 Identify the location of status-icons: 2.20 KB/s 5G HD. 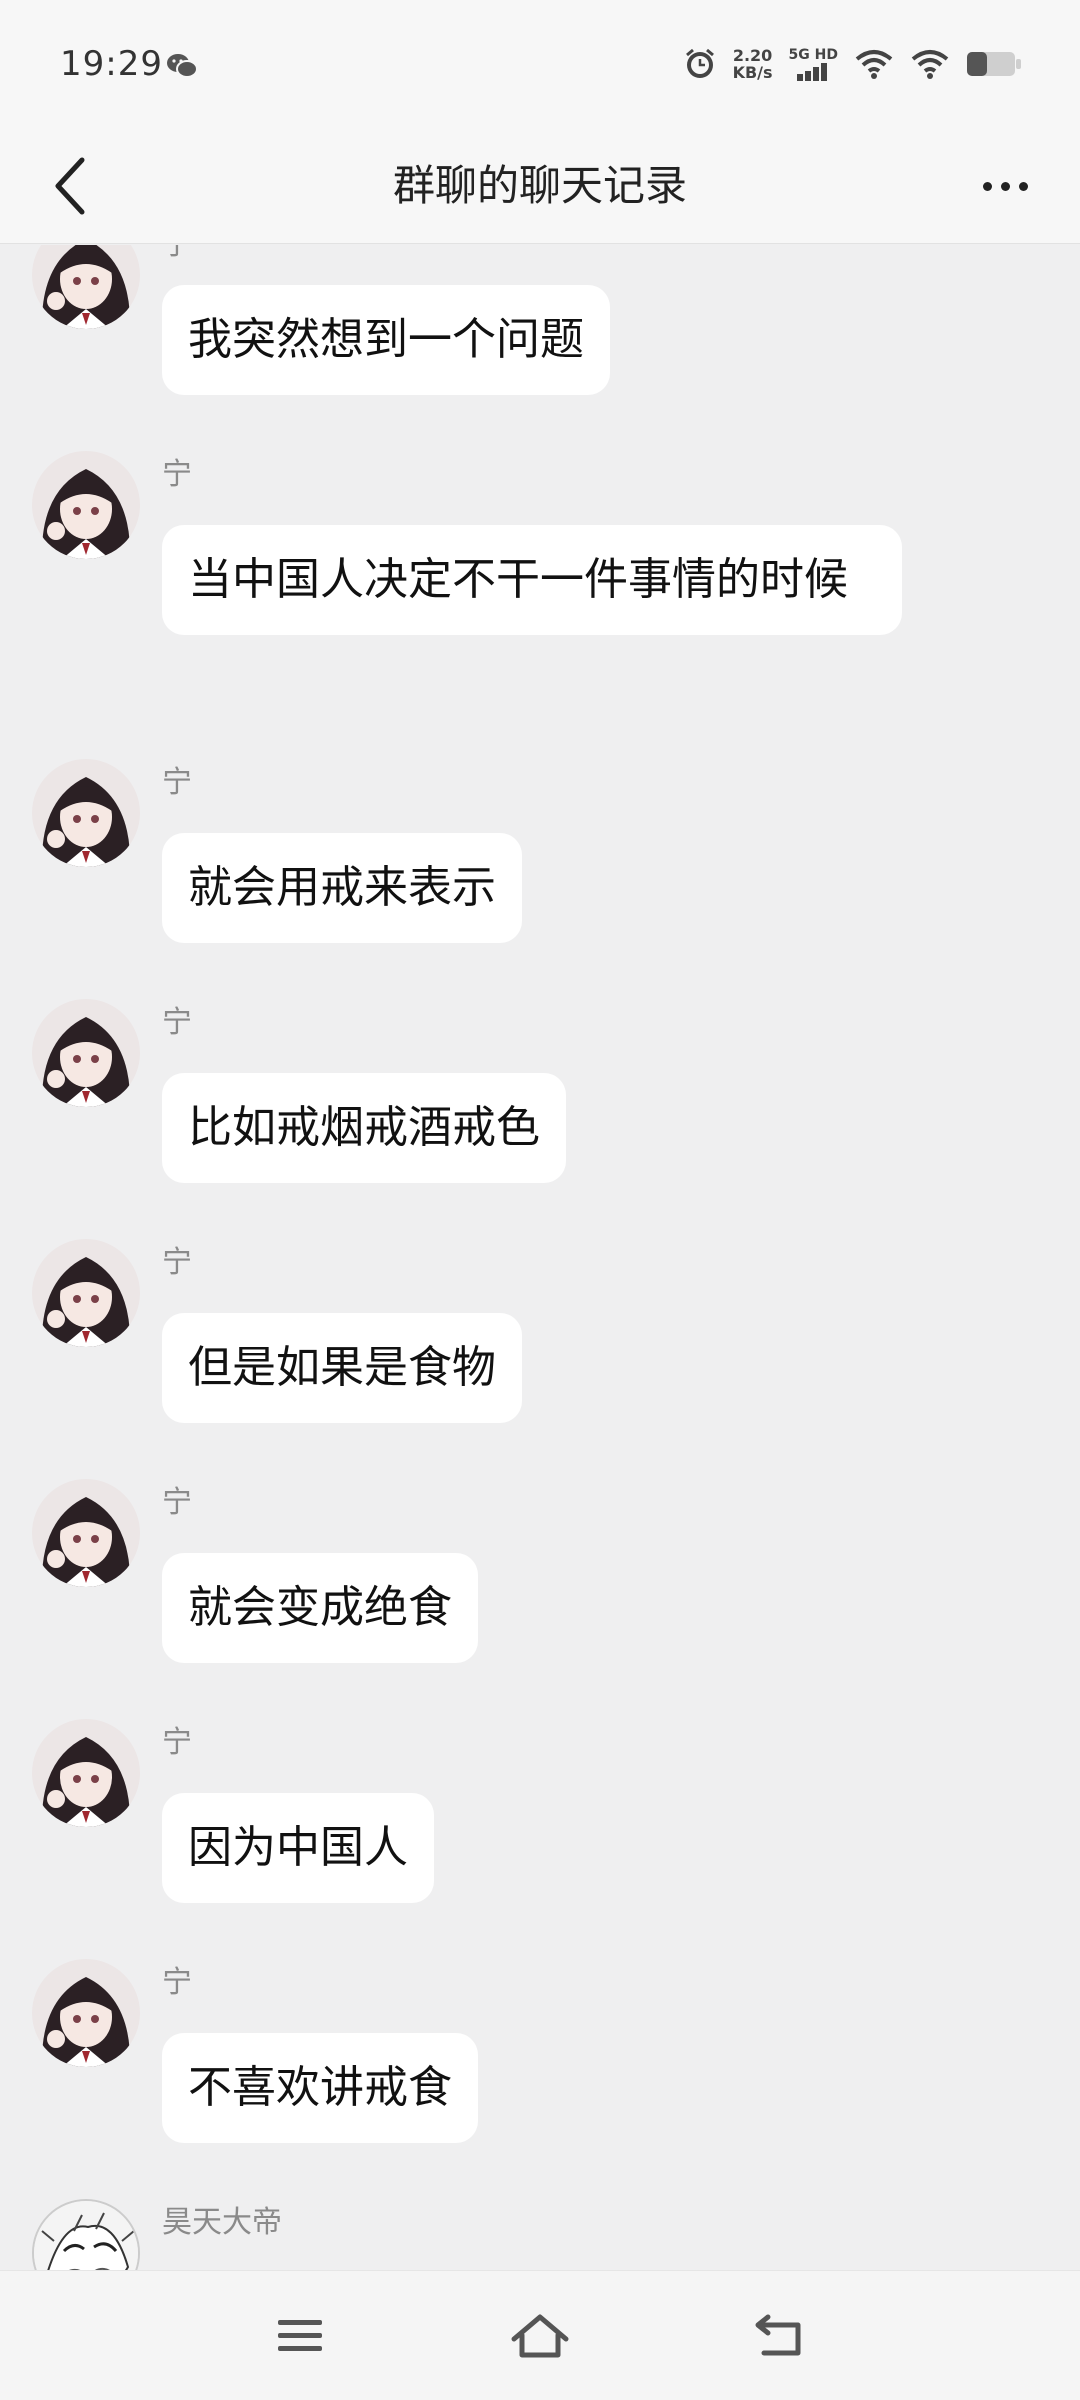
(852, 64).